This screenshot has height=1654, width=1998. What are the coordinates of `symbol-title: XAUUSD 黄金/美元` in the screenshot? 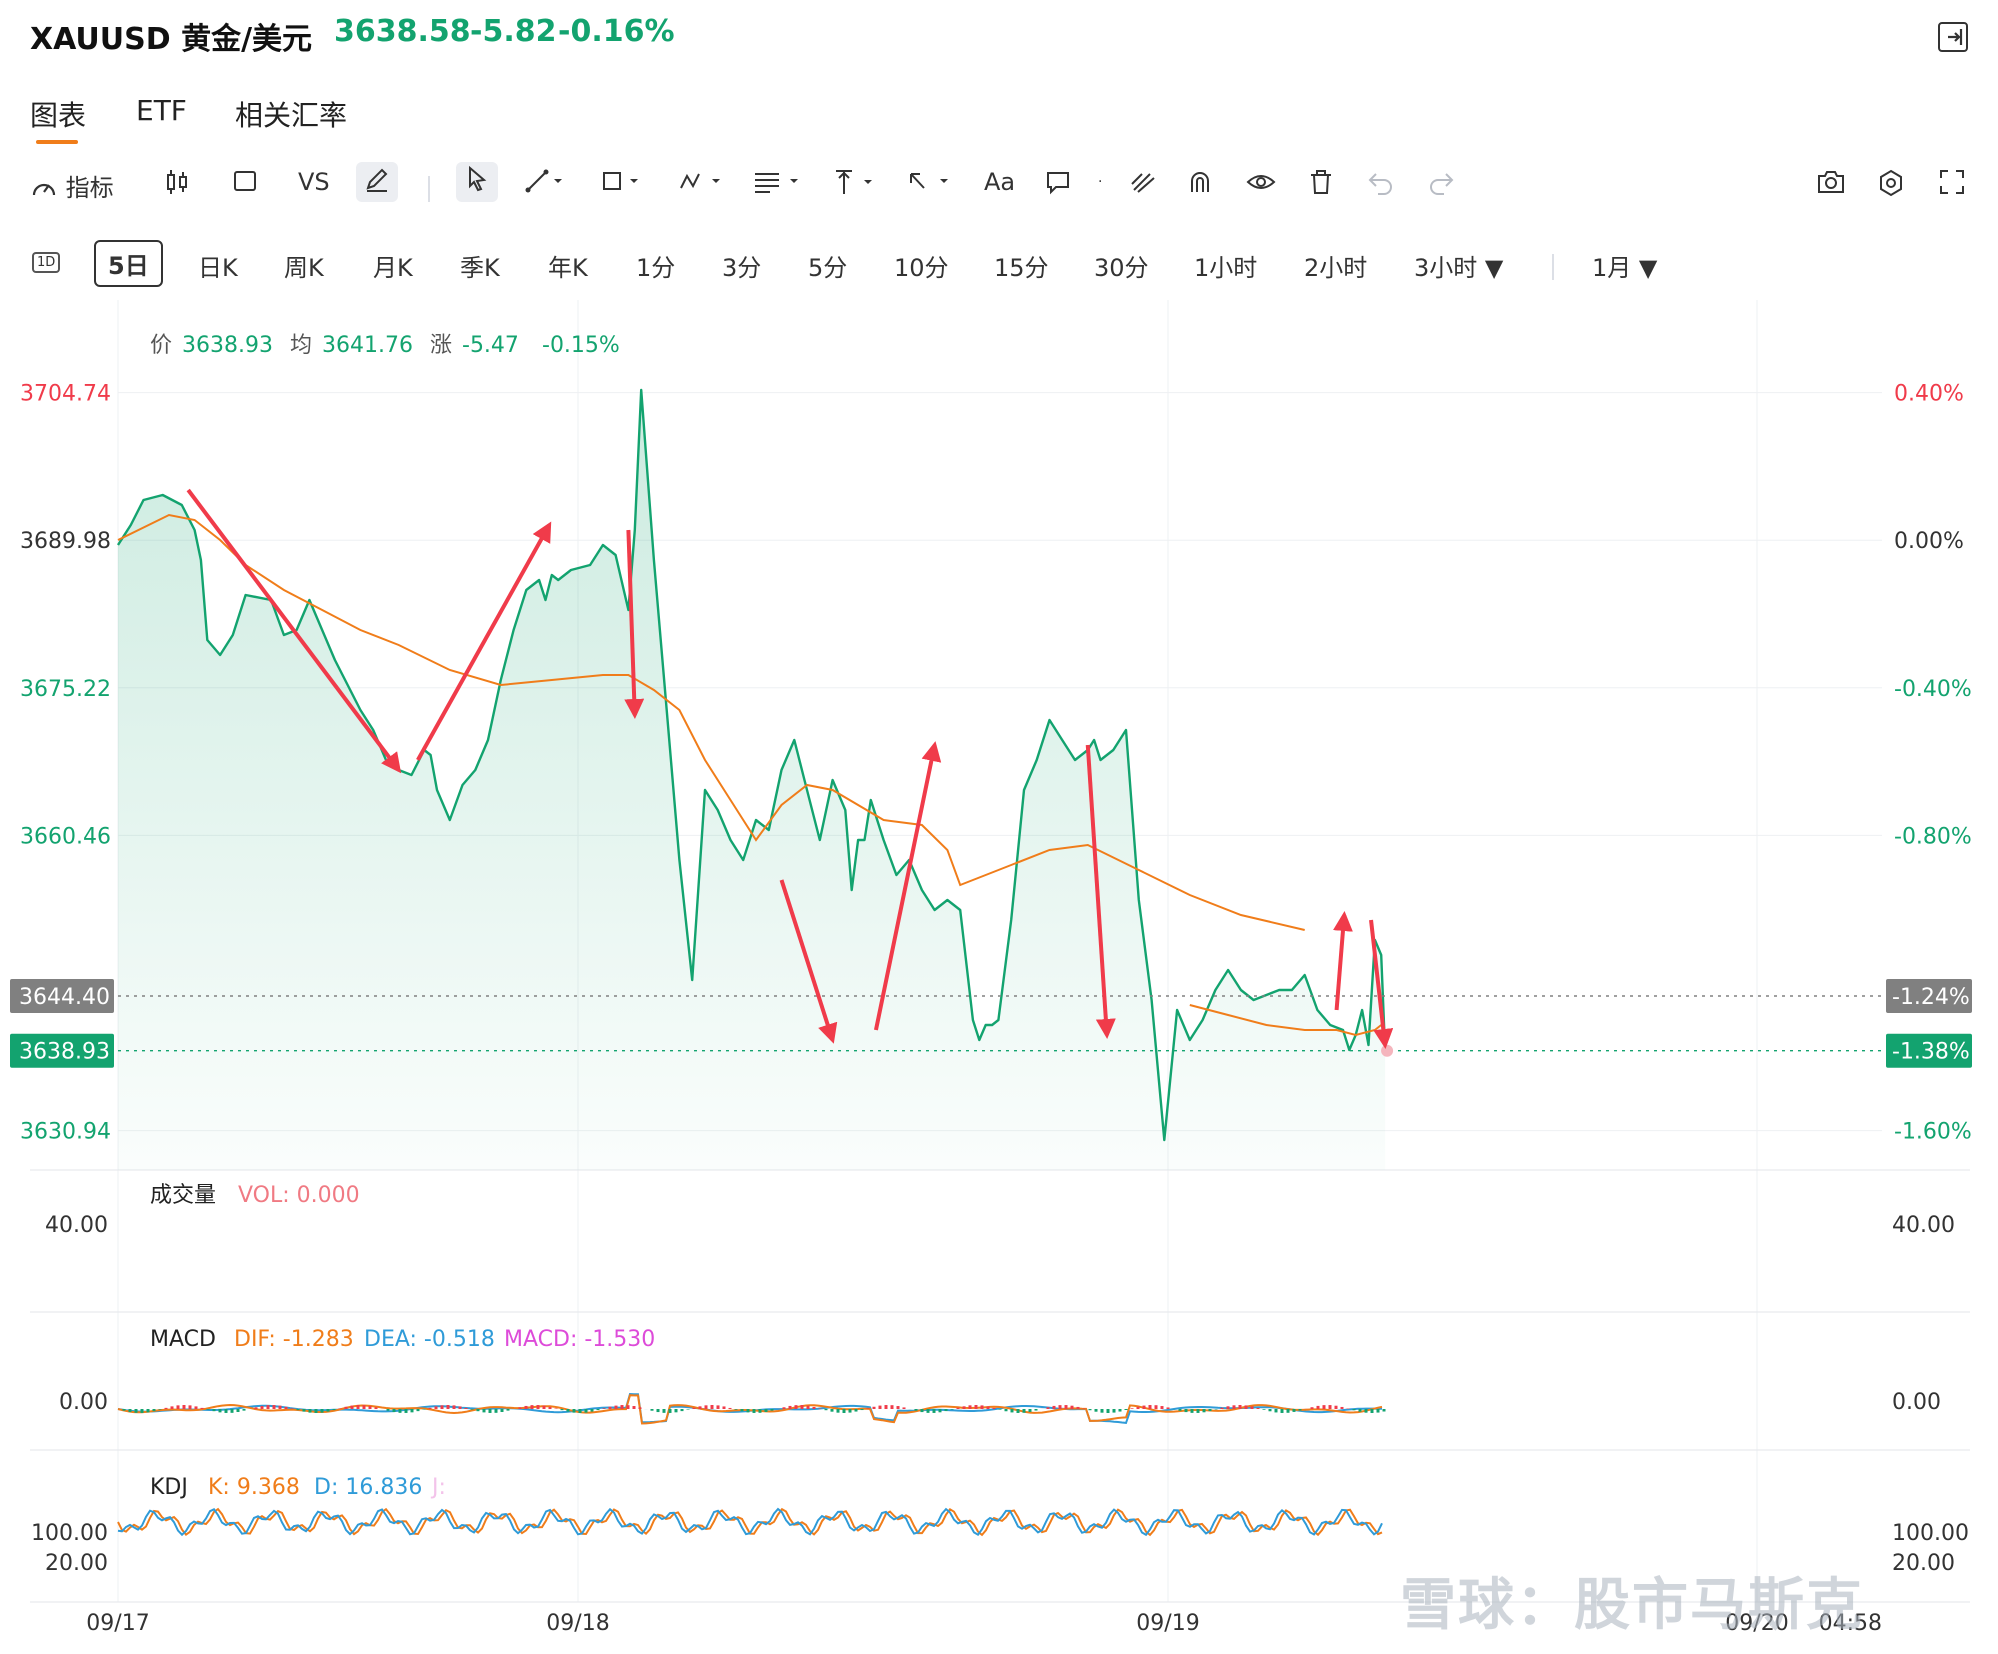 It's located at (171, 39).